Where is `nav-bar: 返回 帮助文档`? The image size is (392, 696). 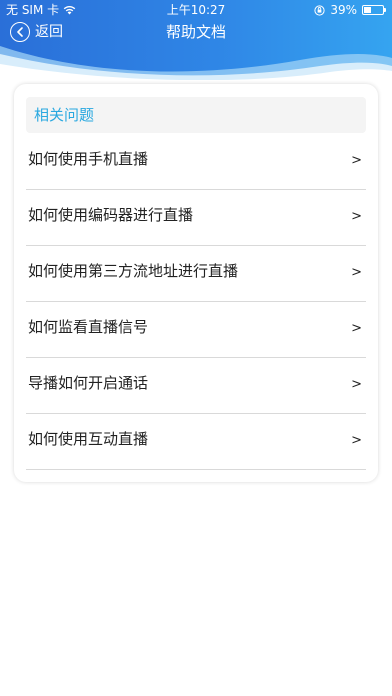 nav-bar: 返回 帮助文档 is located at coordinates (196, 33).